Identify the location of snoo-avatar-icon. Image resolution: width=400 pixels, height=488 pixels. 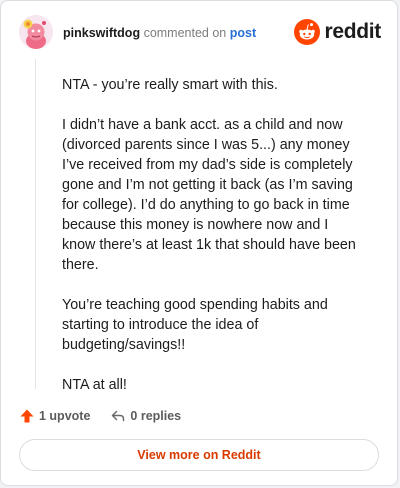
(36, 32).